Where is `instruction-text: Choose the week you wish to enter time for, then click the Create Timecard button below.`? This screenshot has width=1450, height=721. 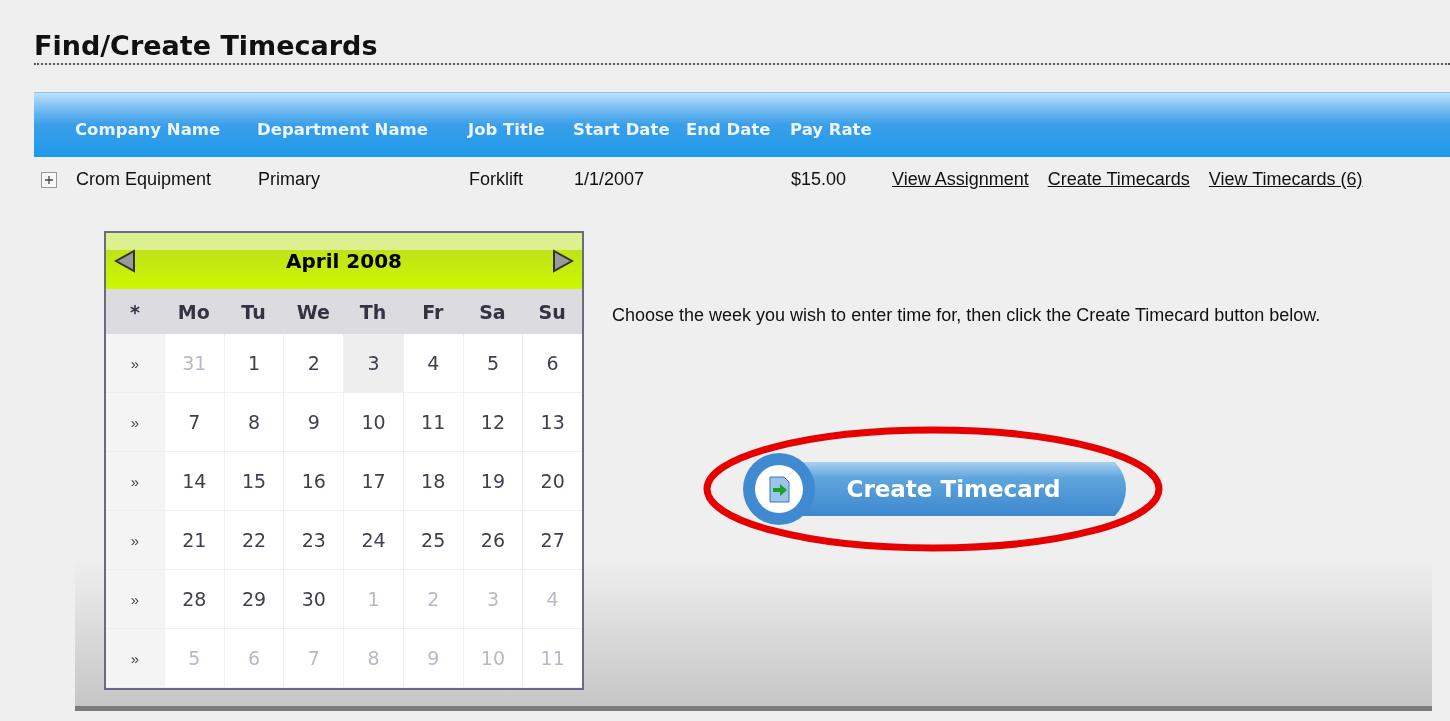 instruction-text: Choose the week you wish to enter time for, then click the Create Timecard button below. is located at coordinates (966, 315).